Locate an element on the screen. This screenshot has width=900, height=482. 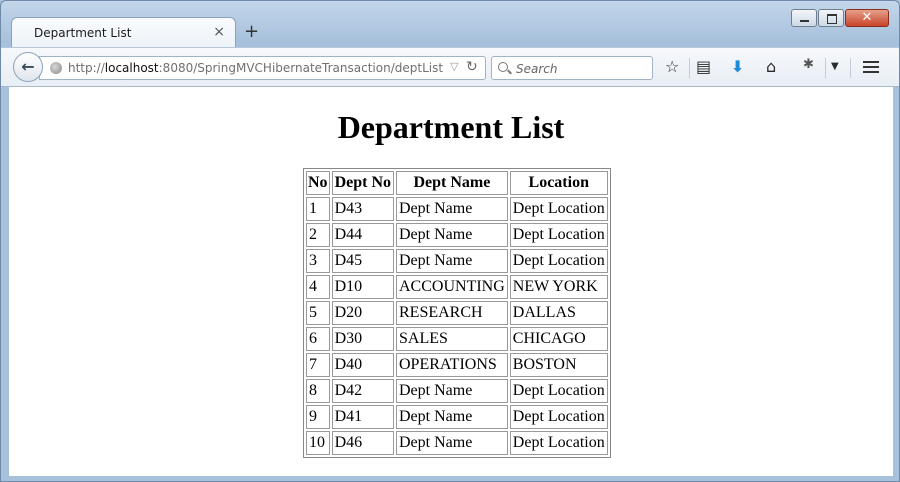
window-controls: ✕ is located at coordinates (839, 18).